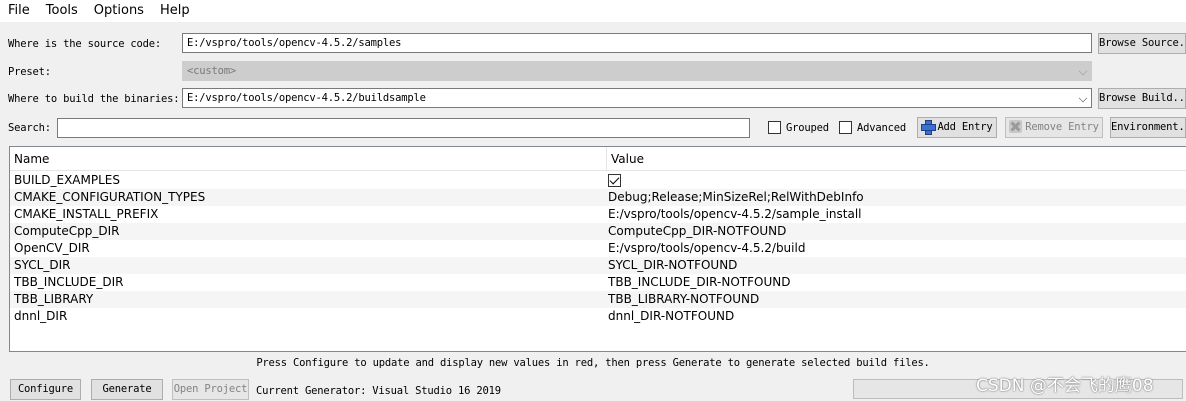 This screenshot has height=401, width=1186. Describe the element at coordinates (29, 128) in the screenshot. I see `search-label: Search:` at that location.